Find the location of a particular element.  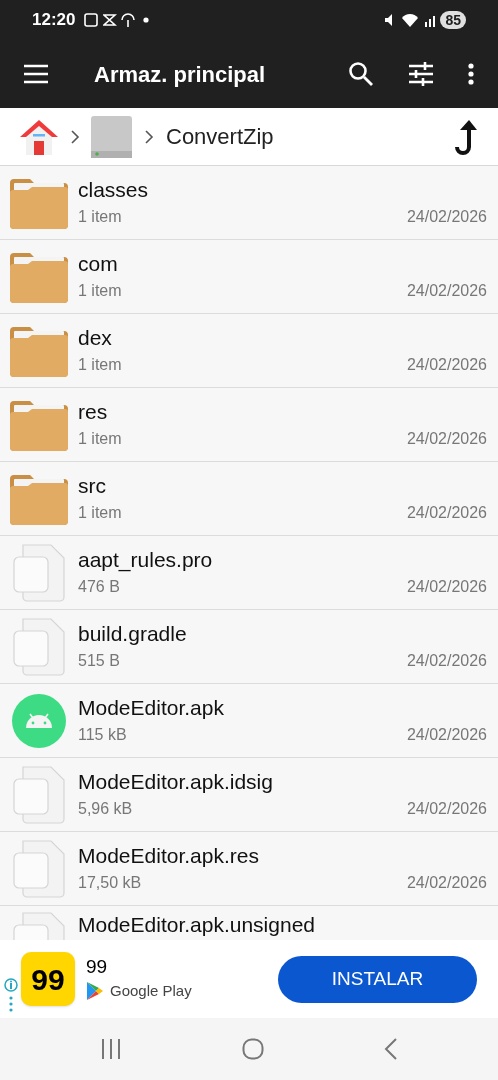

file-size: 515 B is located at coordinates (99, 660).